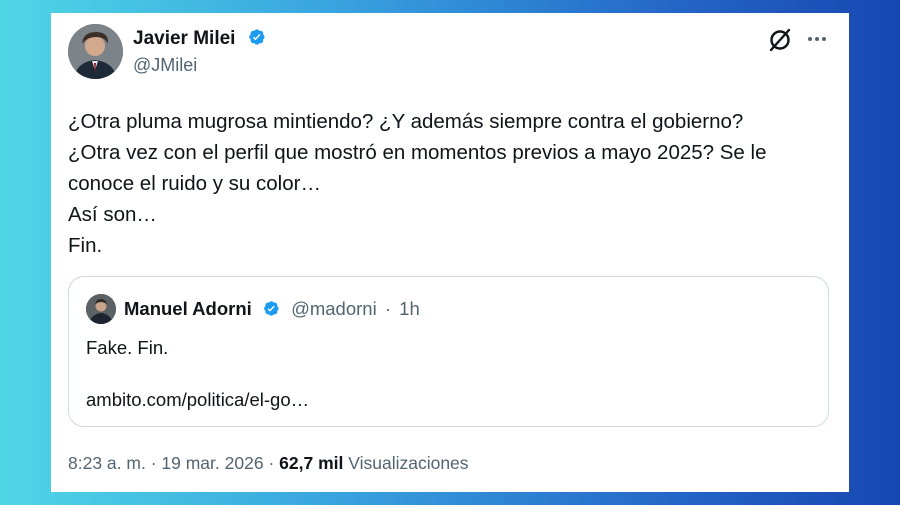 The image size is (900, 505). I want to click on author-name: Javier Milei, so click(199, 38).